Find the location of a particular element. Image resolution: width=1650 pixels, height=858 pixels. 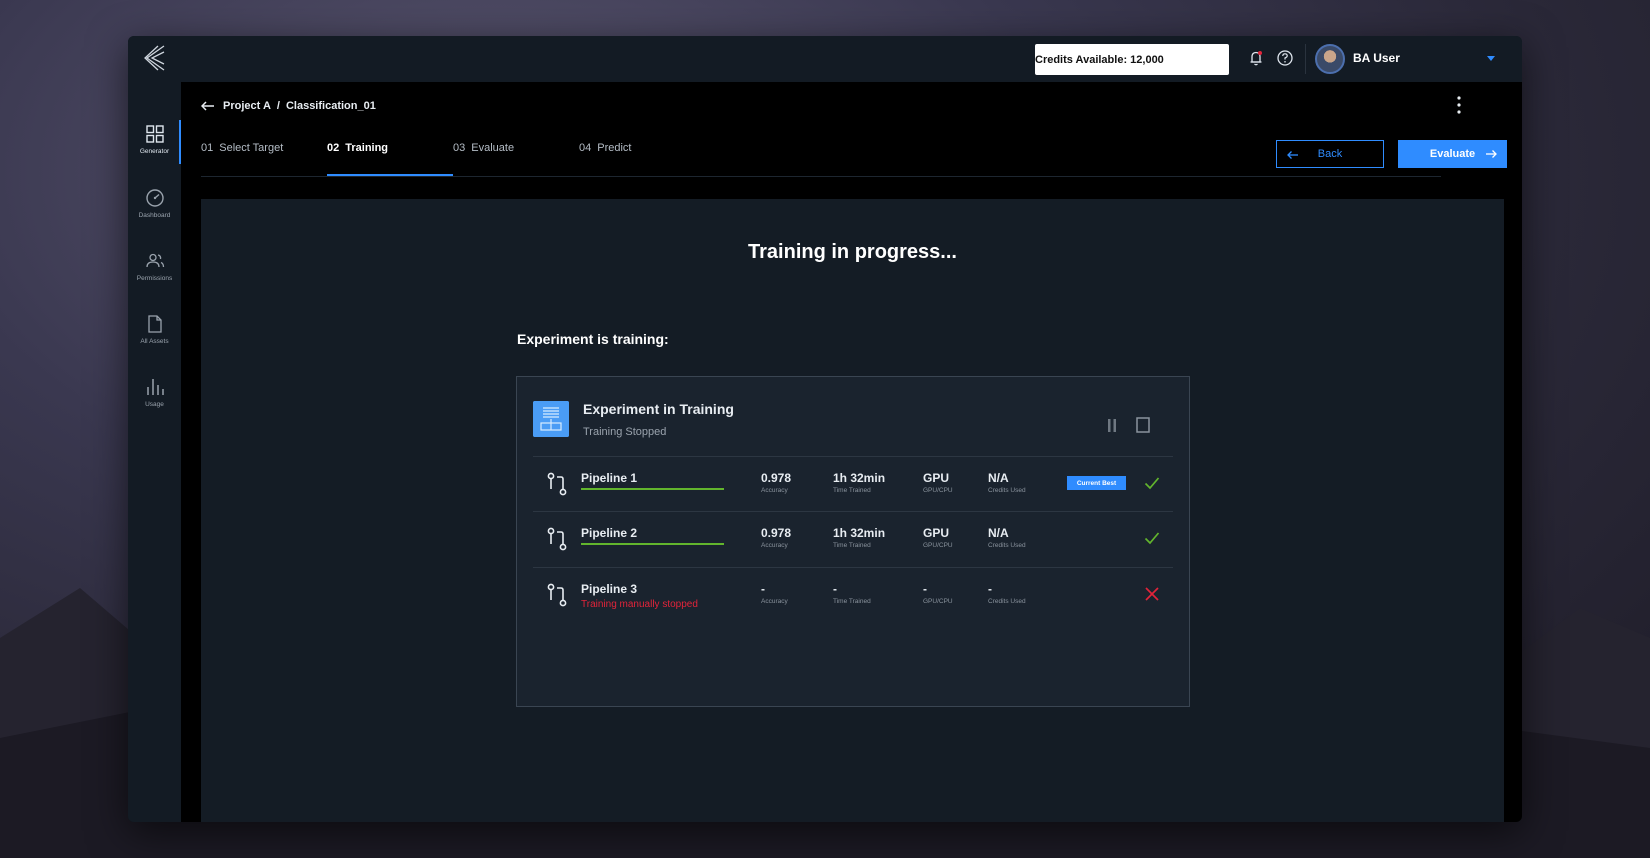

credits-used-metric: - Credits Used is located at coordinates (1007, 593).